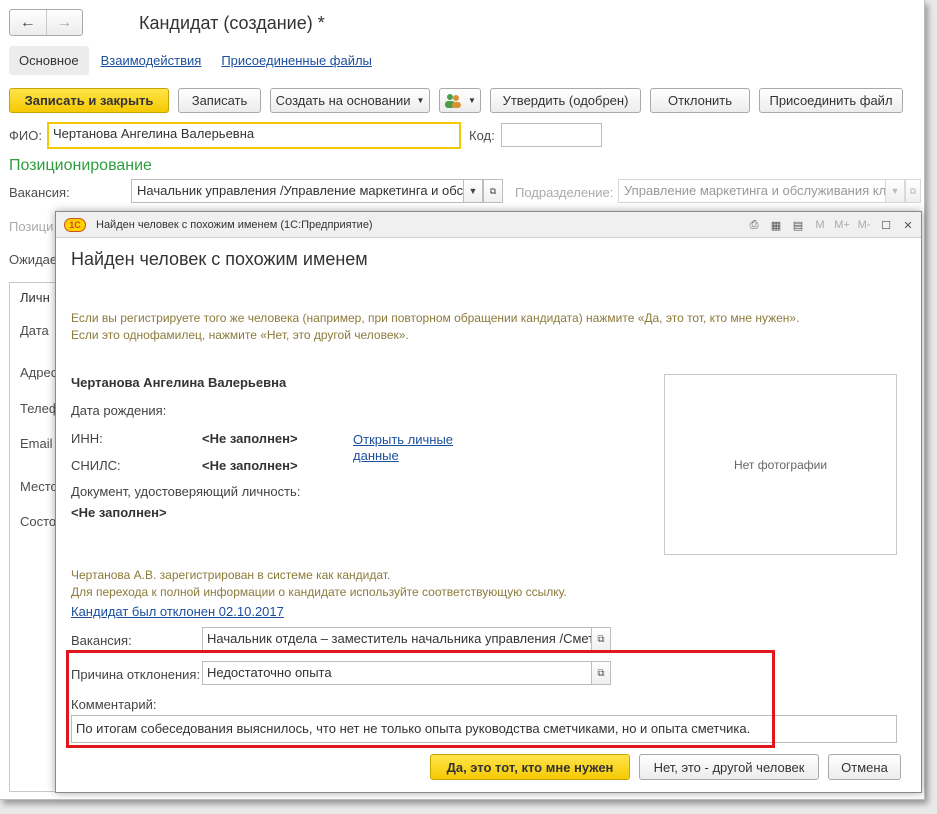  I want to click on candidate-rejected-link: Кандидат был отклонен 02.10.2017, so click(177, 611).